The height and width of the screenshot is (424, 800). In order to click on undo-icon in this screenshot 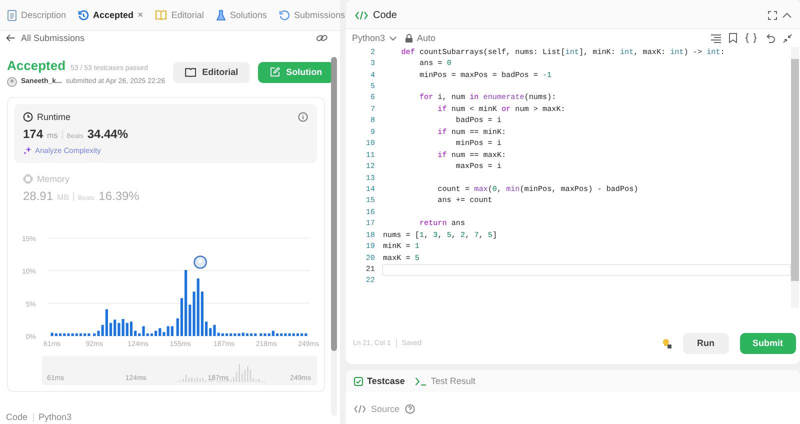, I will do `click(770, 38)`.